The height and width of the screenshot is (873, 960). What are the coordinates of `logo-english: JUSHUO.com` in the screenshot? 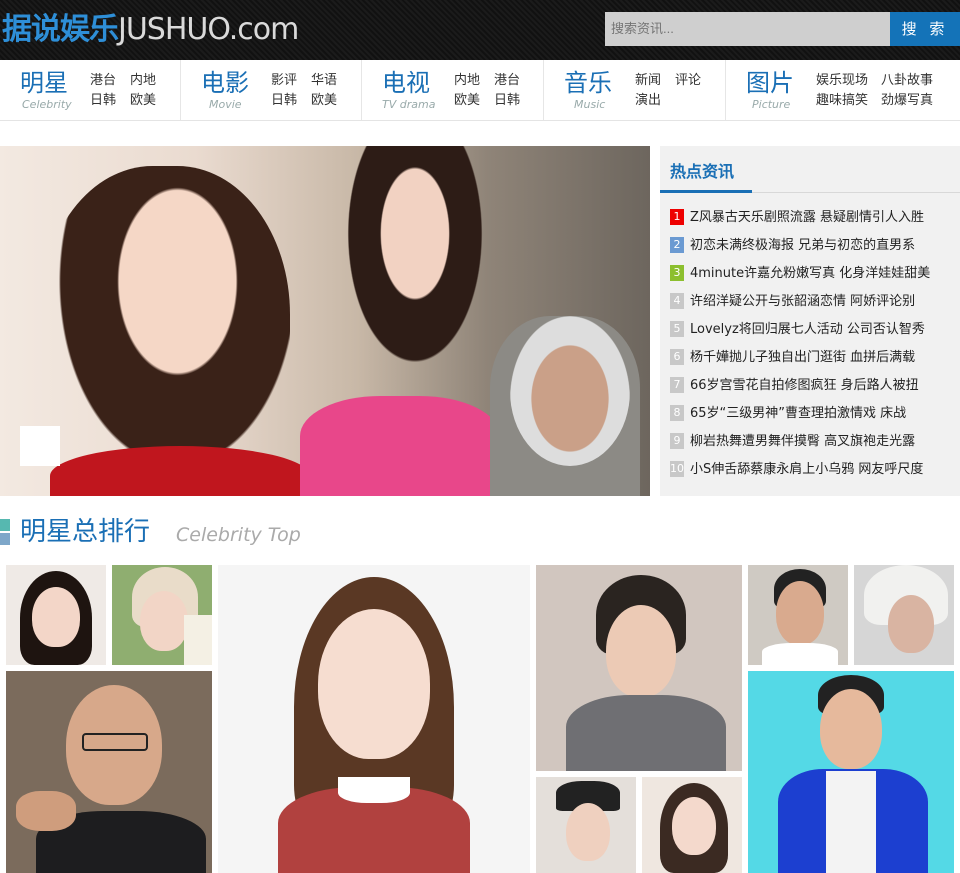 It's located at (208, 29).